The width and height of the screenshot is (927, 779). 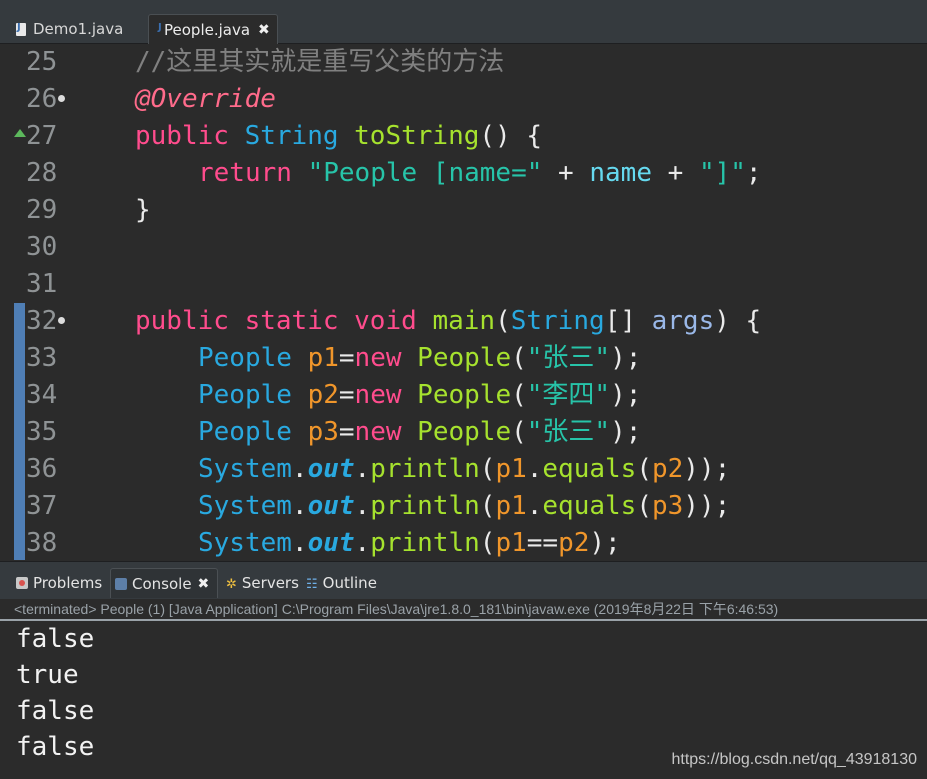 What do you see at coordinates (417, 136) in the screenshot?
I see `code-token: toString` at bounding box center [417, 136].